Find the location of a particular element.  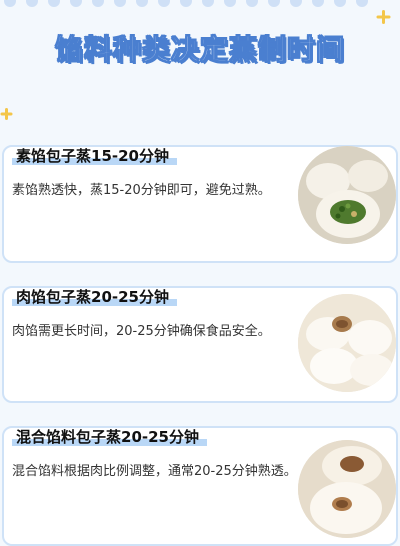

card-text: 混合馅料根据肉比例调整，通常20-25分钟熟透。 is located at coordinates (154, 471).